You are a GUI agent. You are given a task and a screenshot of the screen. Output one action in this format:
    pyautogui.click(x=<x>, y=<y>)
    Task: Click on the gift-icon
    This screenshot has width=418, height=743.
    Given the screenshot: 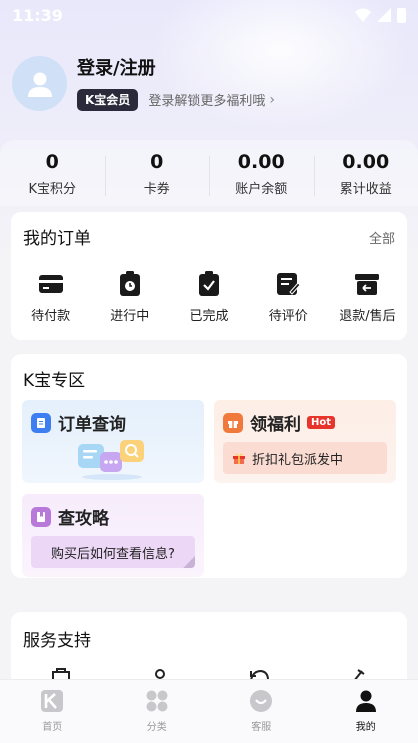 What is the action you would take?
    pyautogui.click(x=233, y=422)
    